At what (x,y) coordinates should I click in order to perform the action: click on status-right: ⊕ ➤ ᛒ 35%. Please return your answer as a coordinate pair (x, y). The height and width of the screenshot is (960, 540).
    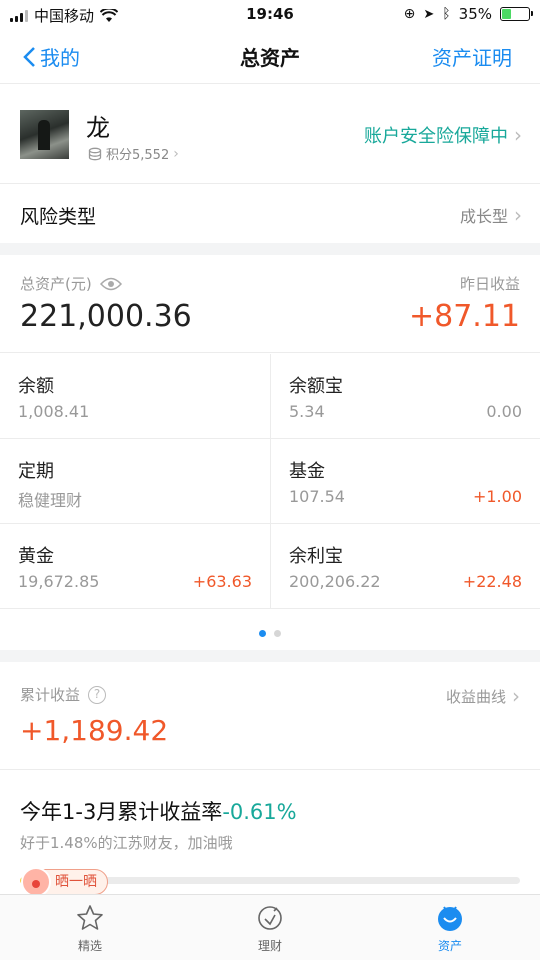
    Looking at the image, I should click on (468, 14).